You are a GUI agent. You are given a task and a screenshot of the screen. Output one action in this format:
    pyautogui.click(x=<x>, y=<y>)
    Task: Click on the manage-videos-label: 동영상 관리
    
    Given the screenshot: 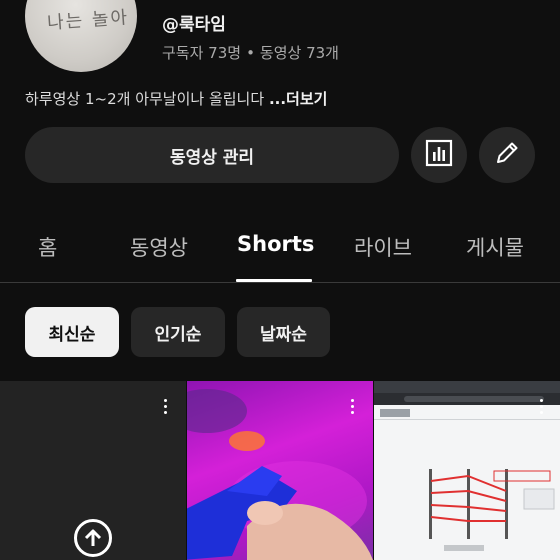 What is the action you would take?
    pyautogui.click(x=212, y=157)
    